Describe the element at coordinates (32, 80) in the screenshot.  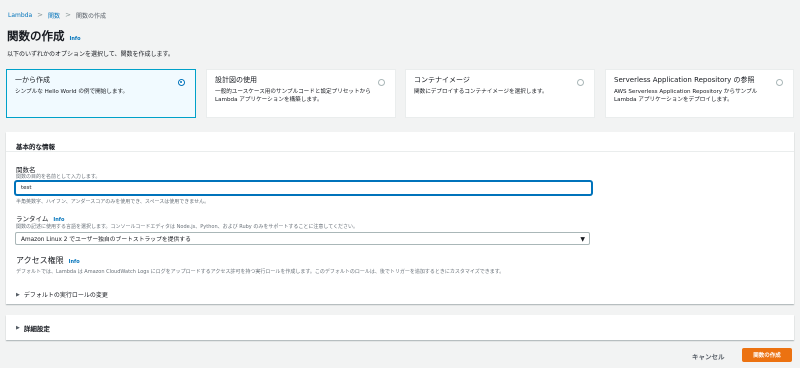
I see `option-title: 一から作成` at that location.